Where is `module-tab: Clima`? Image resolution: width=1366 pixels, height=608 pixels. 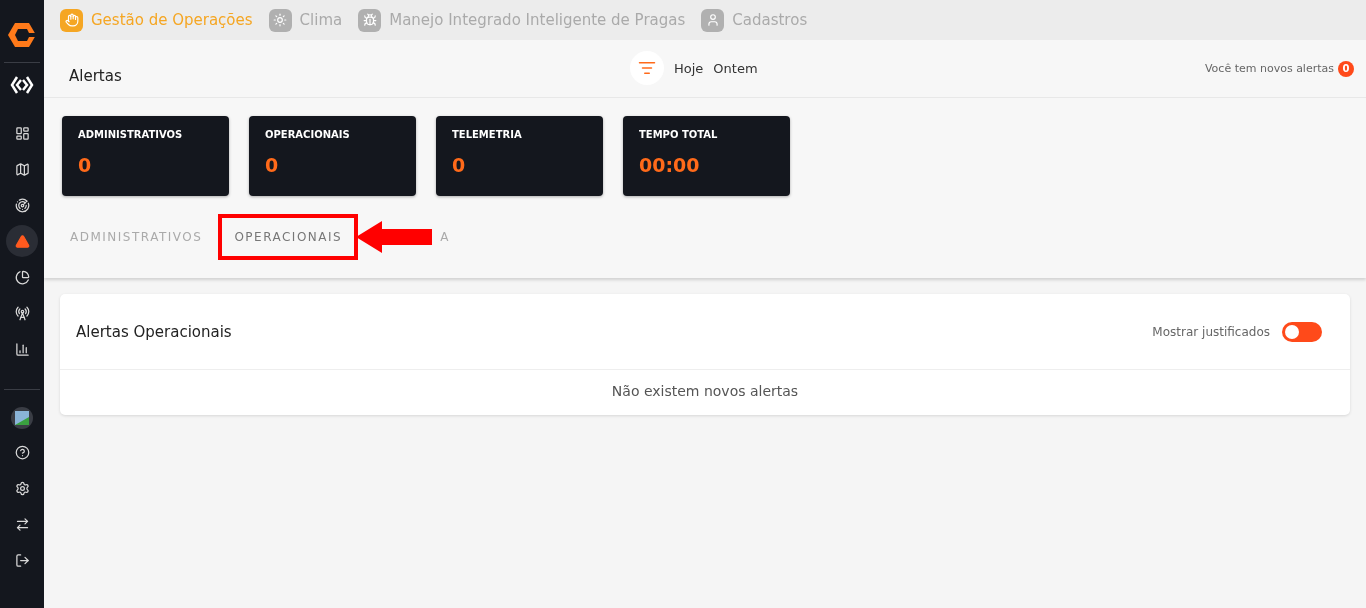
module-tab: Clima is located at coordinates (305, 20).